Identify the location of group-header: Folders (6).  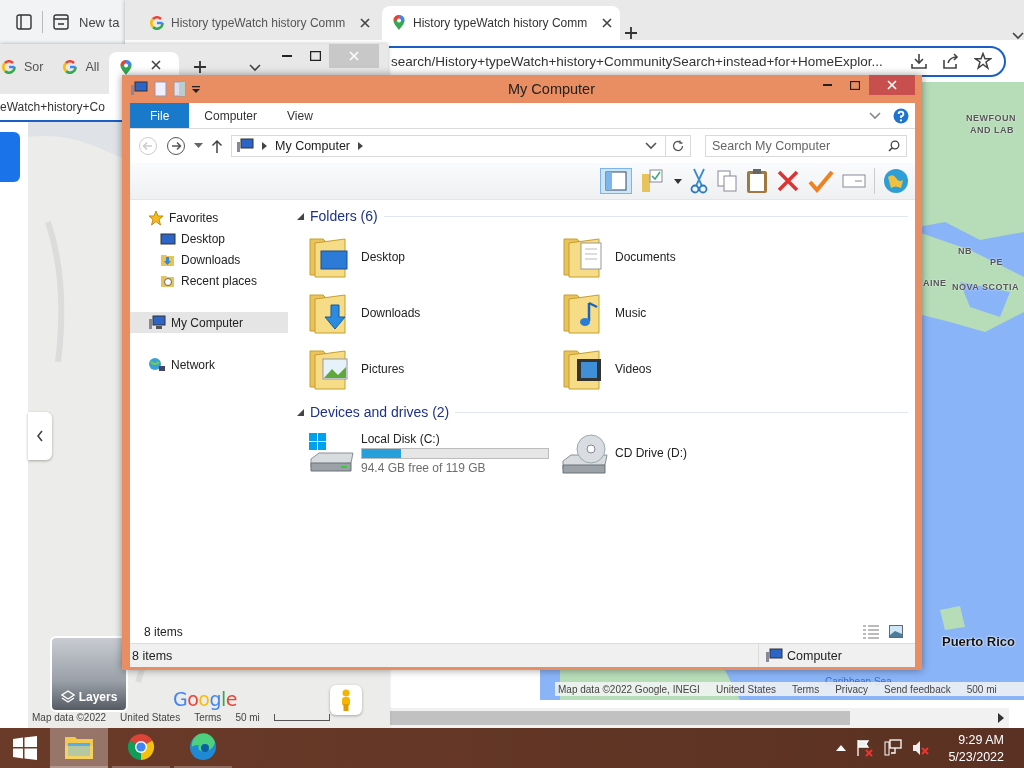
(344, 216).